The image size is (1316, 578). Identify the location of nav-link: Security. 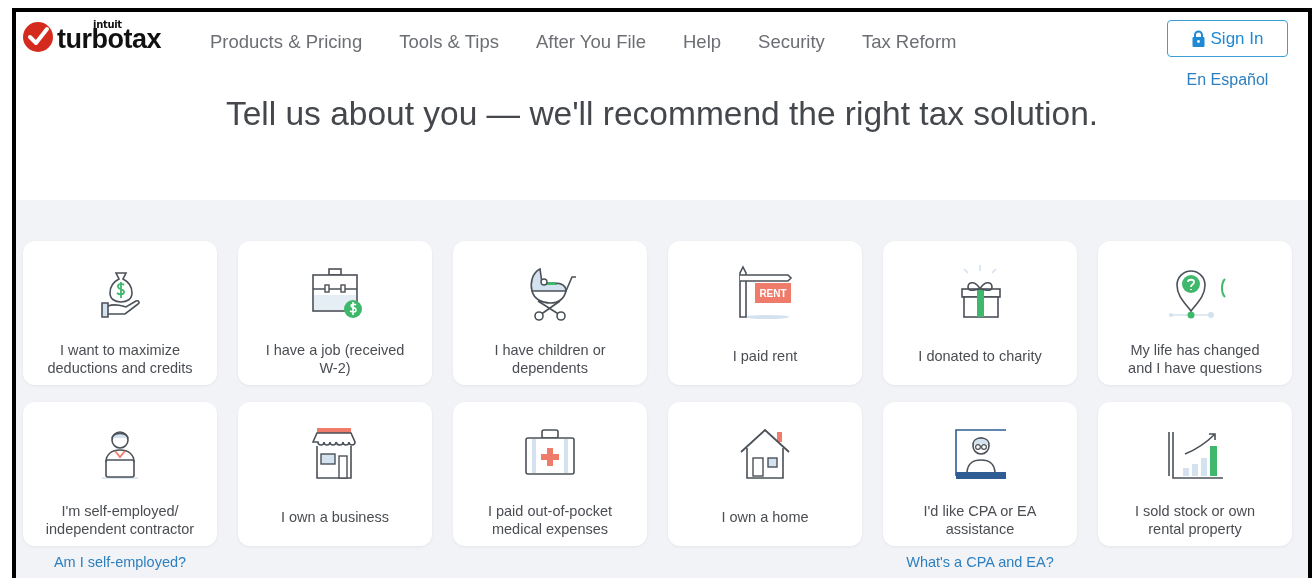
(791, 42).